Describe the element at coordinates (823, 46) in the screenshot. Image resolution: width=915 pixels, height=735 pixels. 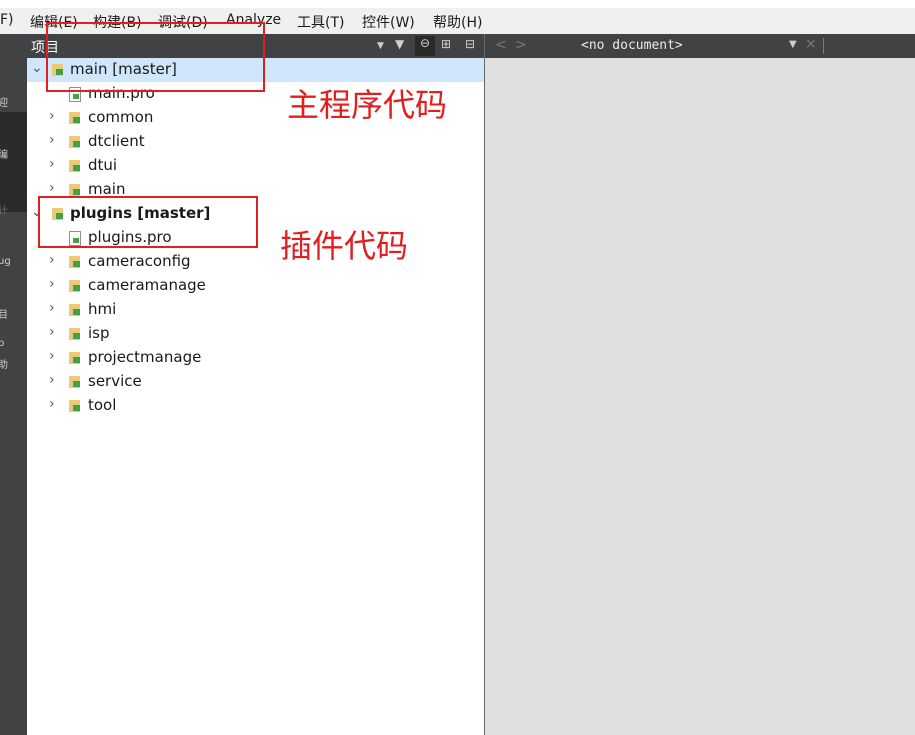
I see `header-separator` at that location.